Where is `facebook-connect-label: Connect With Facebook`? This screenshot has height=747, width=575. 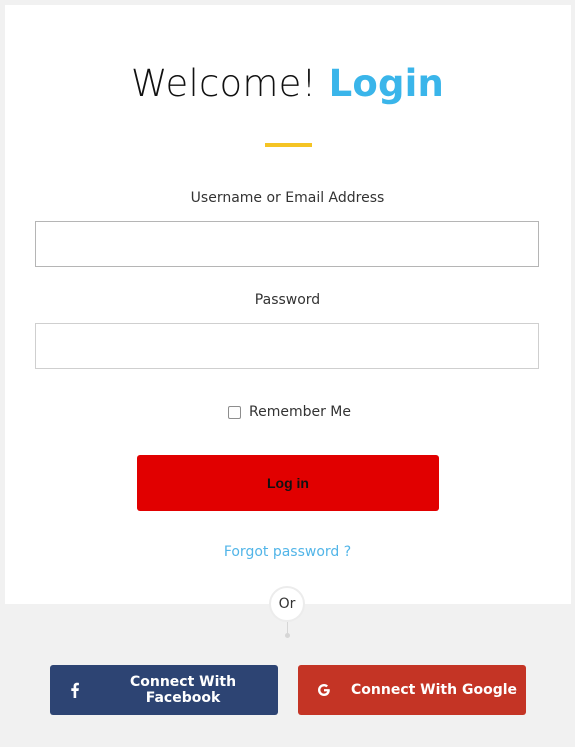 facebook-connect-label: Connect With Facebook is located at coordinates (183, 690).